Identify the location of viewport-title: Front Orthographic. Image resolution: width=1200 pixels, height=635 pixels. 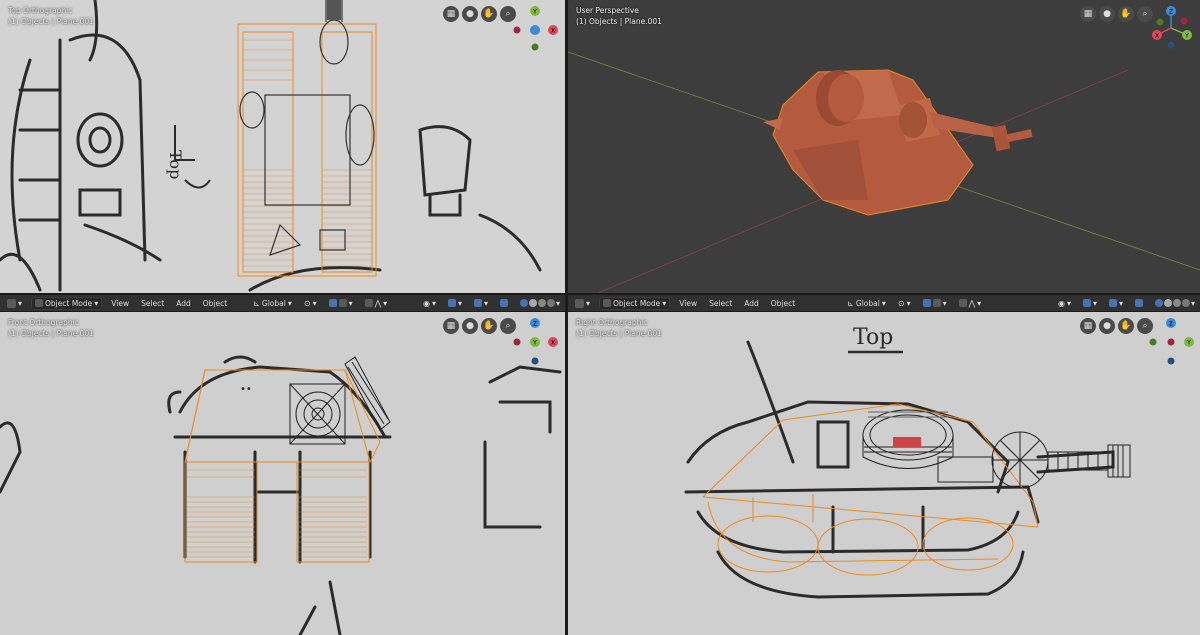
(43, 322).